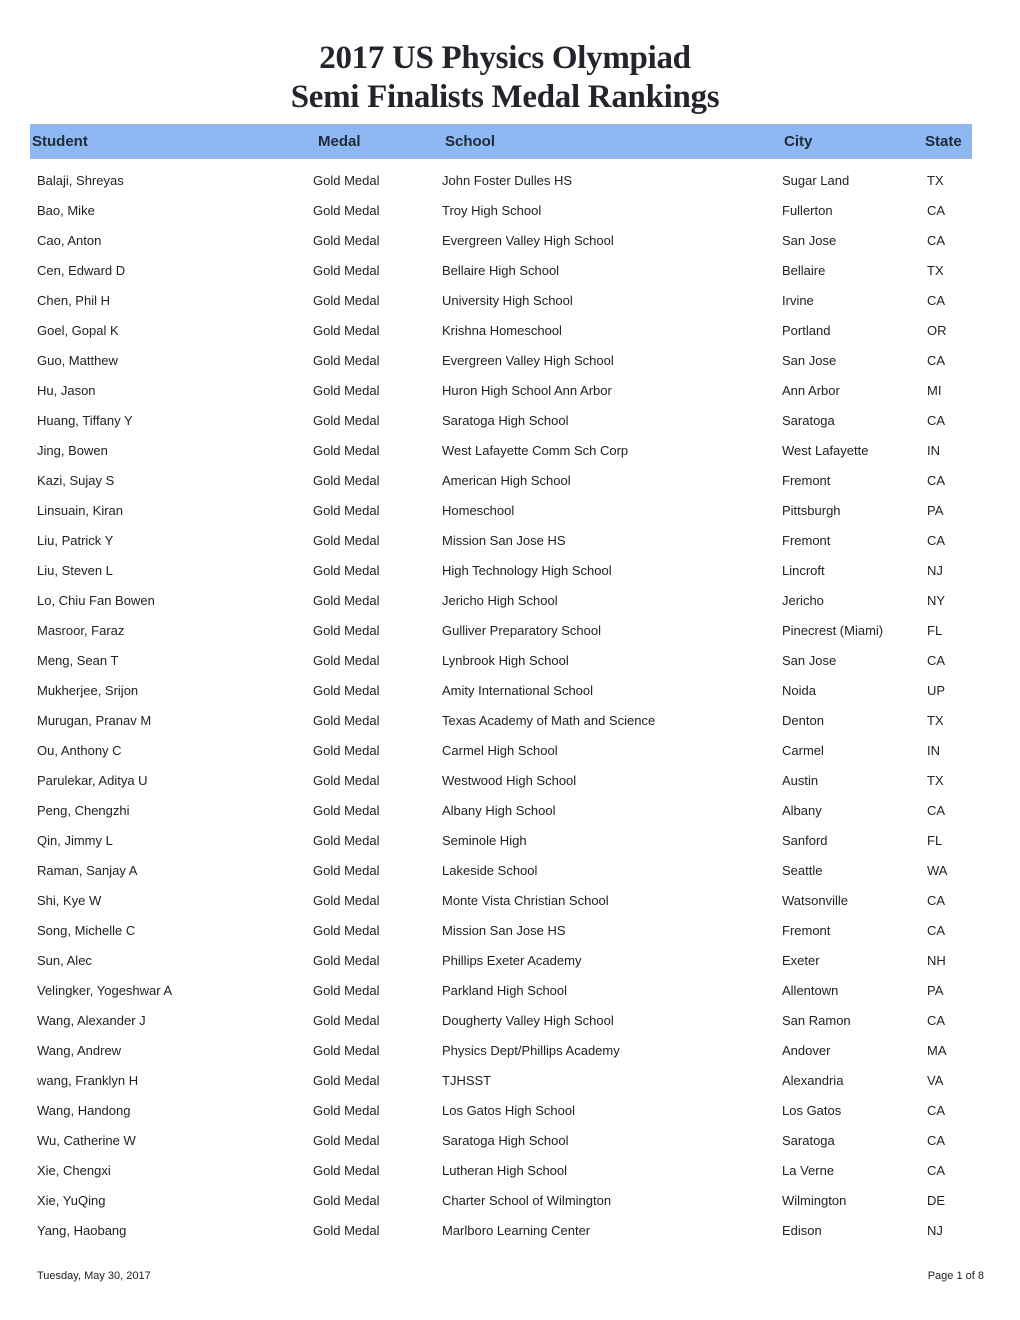  I want to click on cell-state: FL, so click(935, 840).